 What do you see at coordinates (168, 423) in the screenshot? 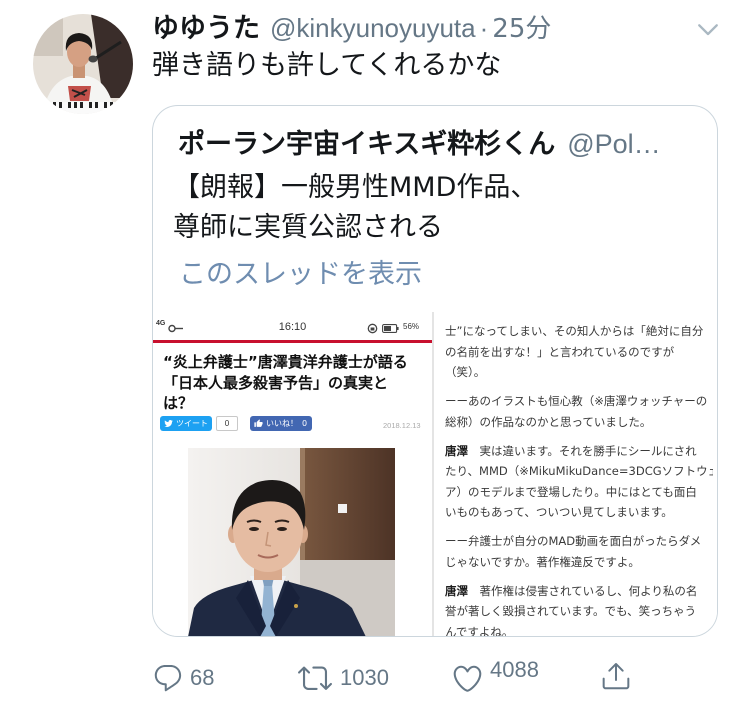
I see `twitter-bird-icon` at bounding box center [168, 423].